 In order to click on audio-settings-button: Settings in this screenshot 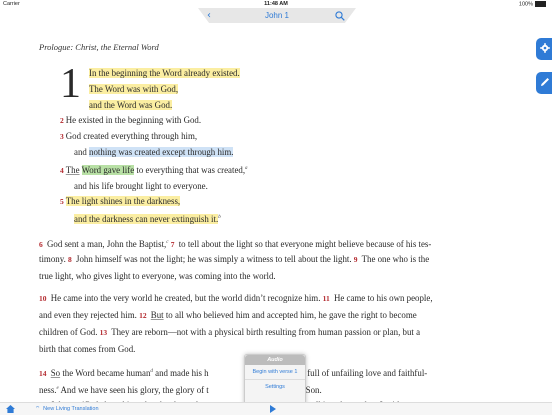, I will do `click(275, 387)`.